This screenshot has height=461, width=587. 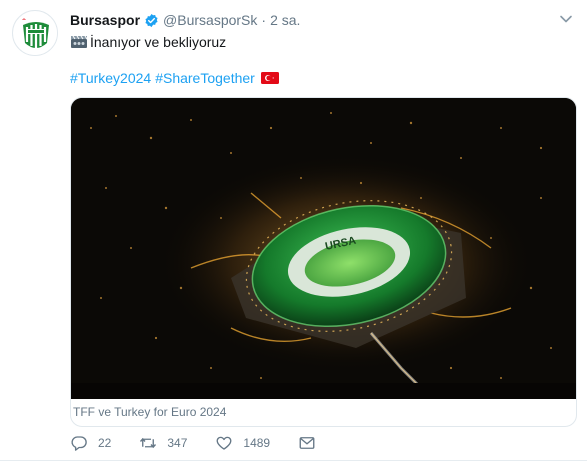 I want to click on dm-button, so click(x=312, y=443).